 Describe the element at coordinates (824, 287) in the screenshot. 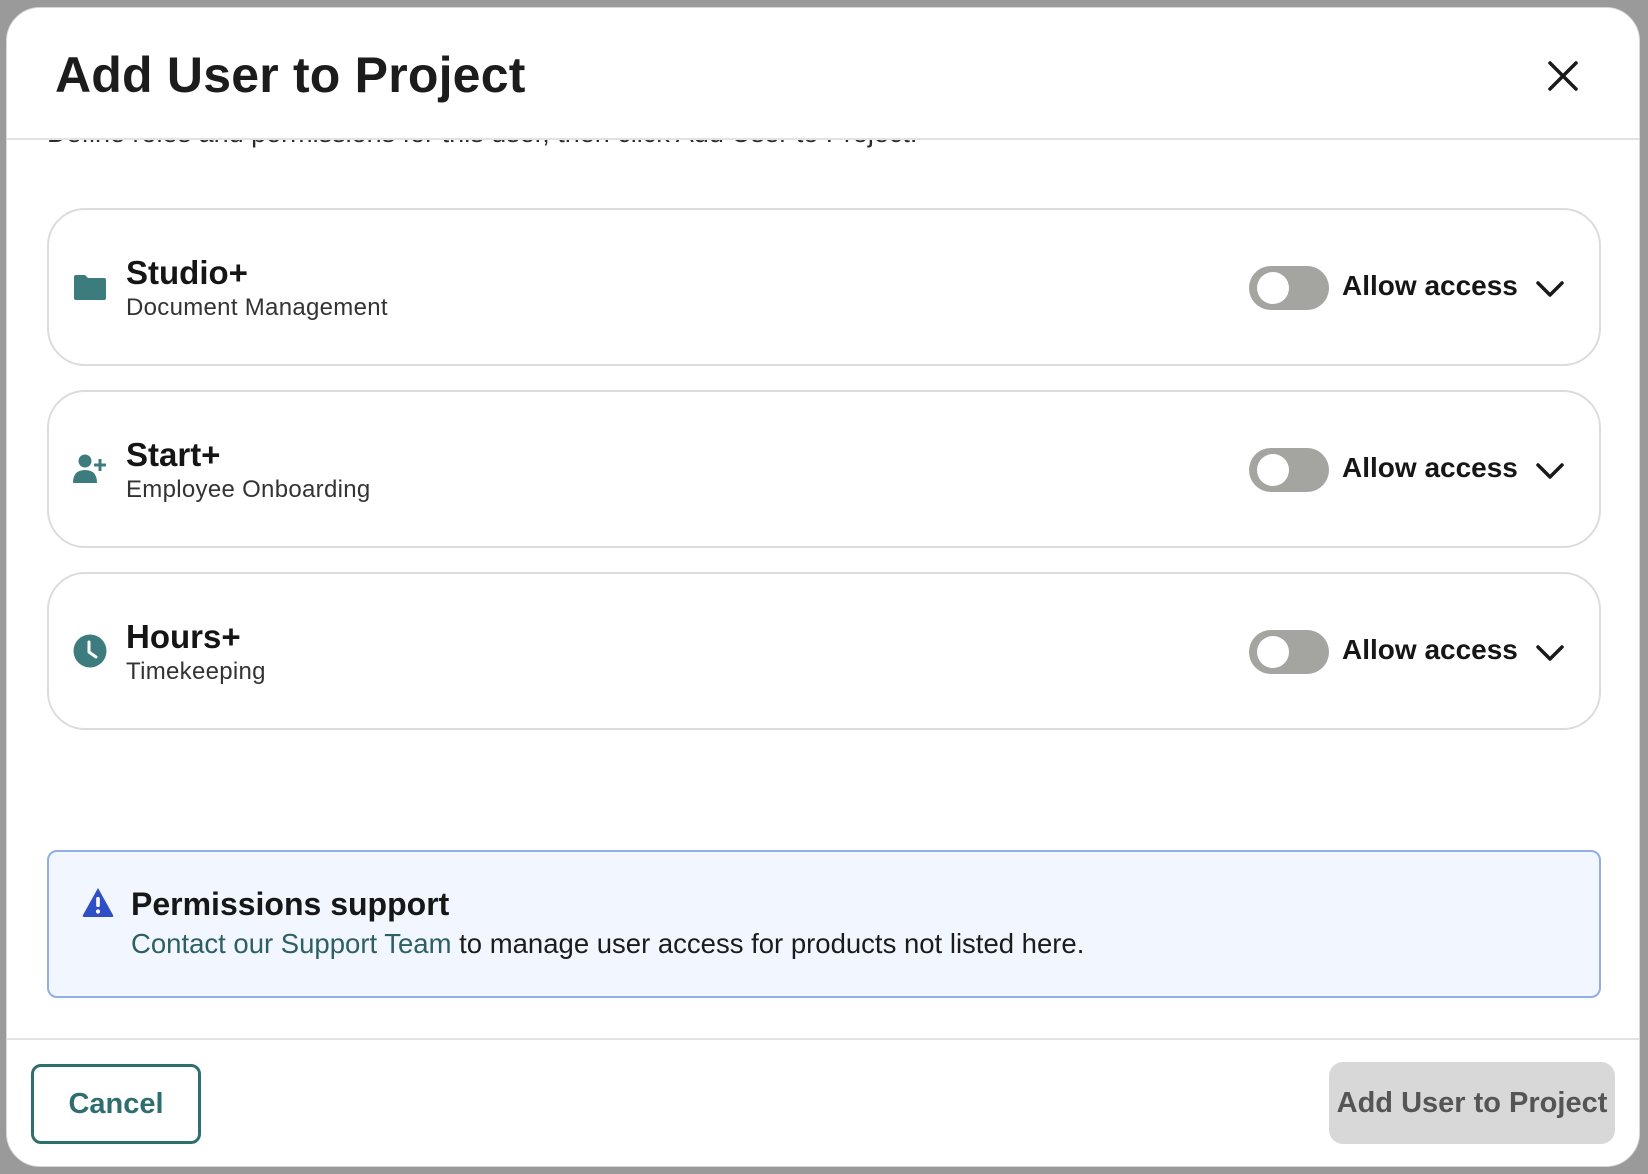

I see `product-card-studio: Studio+ Document Management Allow access` at that location.